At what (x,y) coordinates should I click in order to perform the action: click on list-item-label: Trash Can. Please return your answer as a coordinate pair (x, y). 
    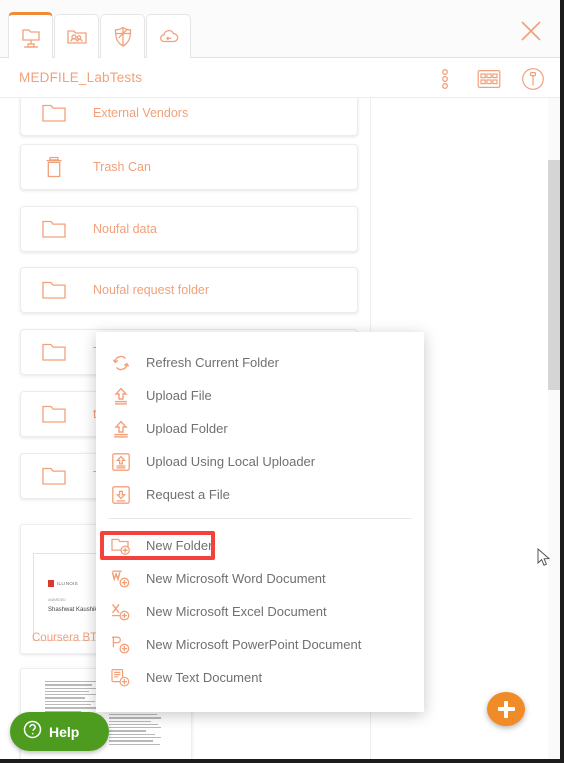
    Looking at the image, I should click on (122, 167).